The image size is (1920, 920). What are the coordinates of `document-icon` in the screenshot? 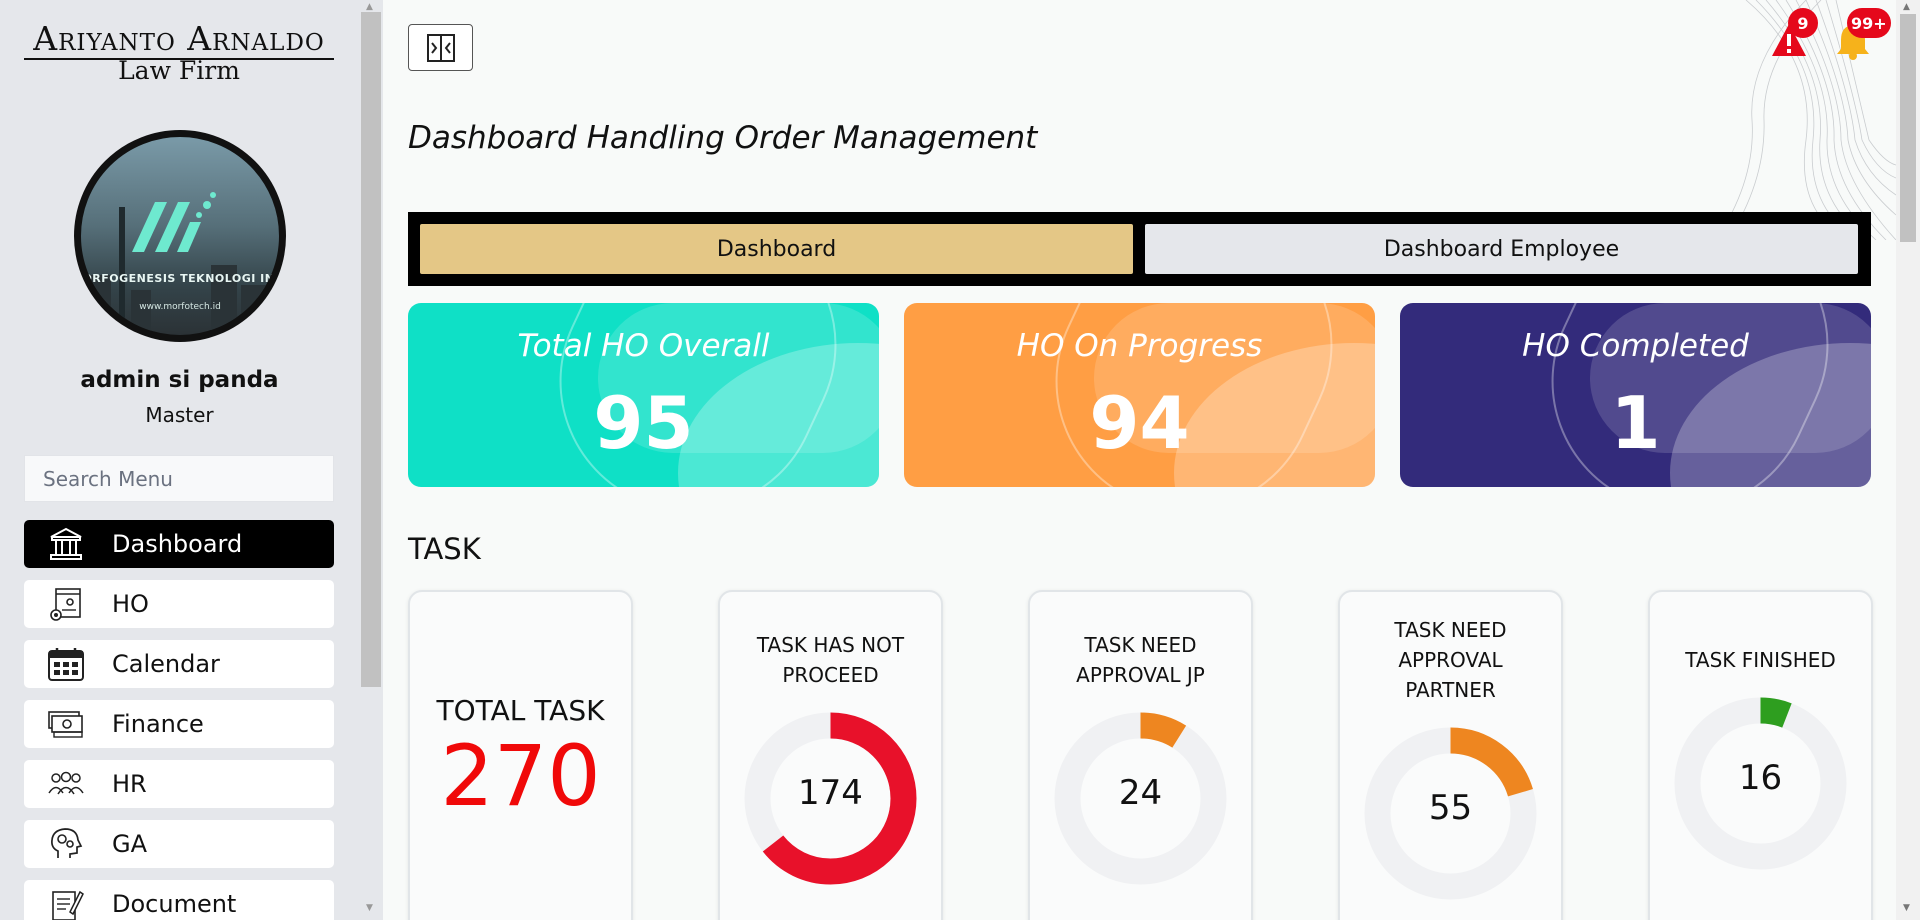 It's located at (66, 902).